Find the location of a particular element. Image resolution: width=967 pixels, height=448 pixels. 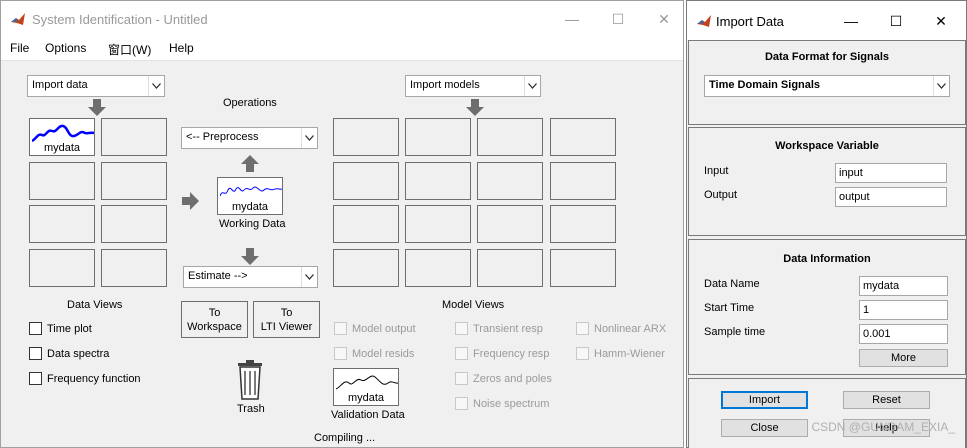

title-bar: System Identification - Untitled — ☐ ✕ is located at coordinates (342, 19).